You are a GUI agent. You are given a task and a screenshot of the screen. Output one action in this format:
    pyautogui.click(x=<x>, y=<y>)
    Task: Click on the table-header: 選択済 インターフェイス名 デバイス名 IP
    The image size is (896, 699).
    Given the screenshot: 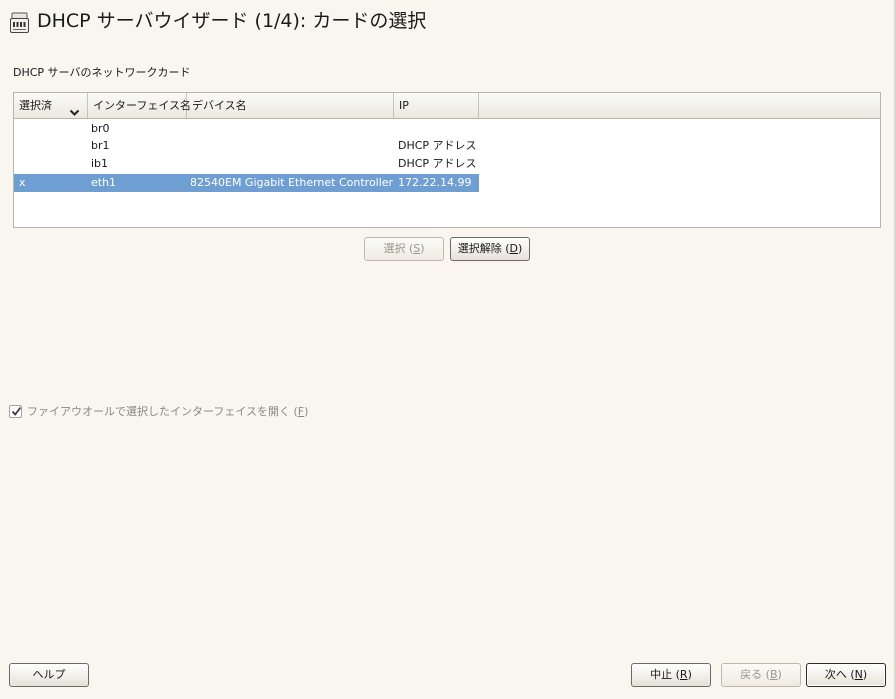 What is the action you would take?
    pyautogui.click(x=447, y=106)
    